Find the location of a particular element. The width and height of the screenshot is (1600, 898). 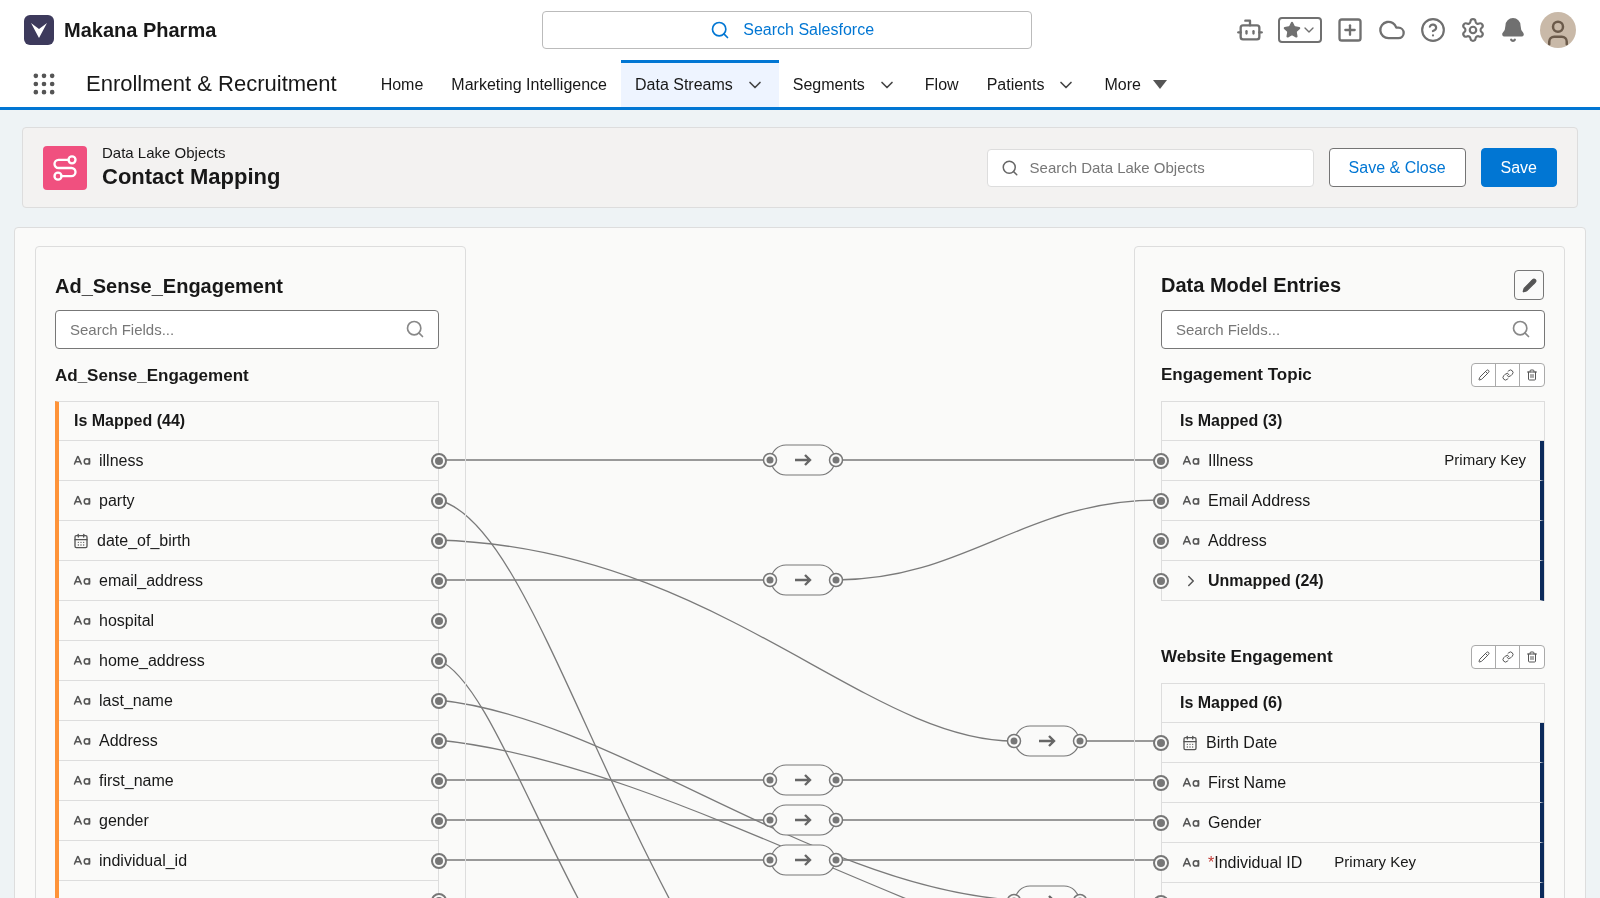

object-name: Ad_Sense_Engagement is located at coordinates (152, 376).